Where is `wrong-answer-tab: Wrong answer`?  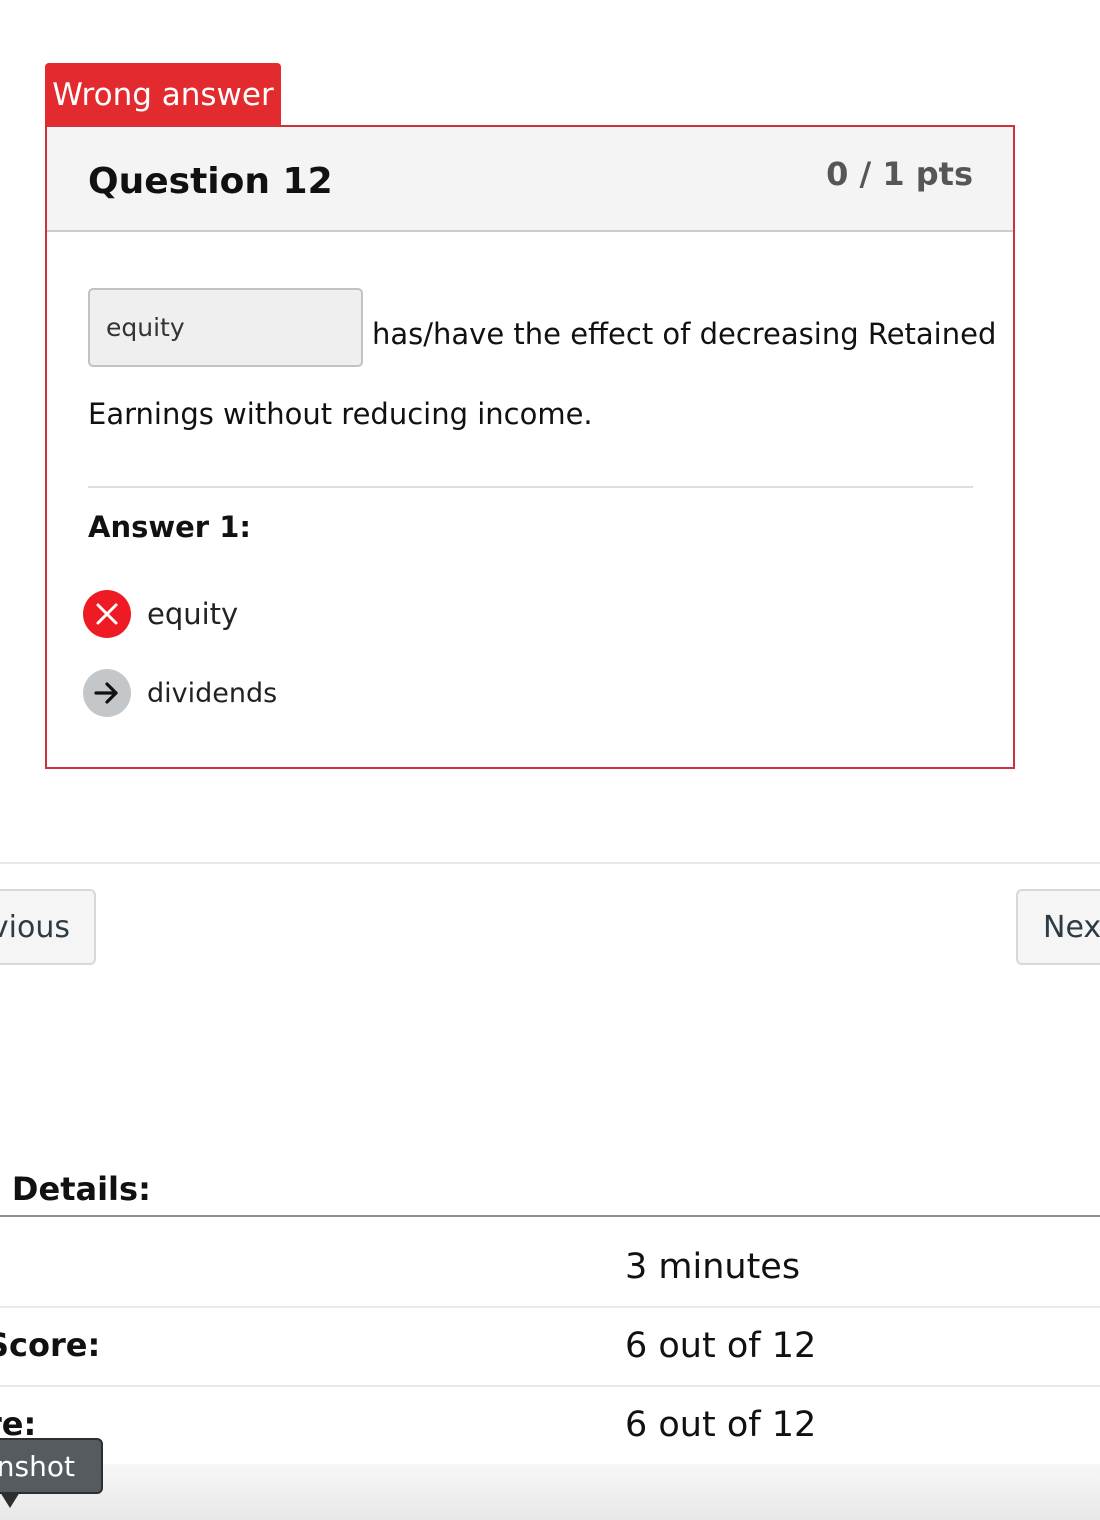
wrong-answer-tab: Wrong answer is located at coordinates (163, 95).